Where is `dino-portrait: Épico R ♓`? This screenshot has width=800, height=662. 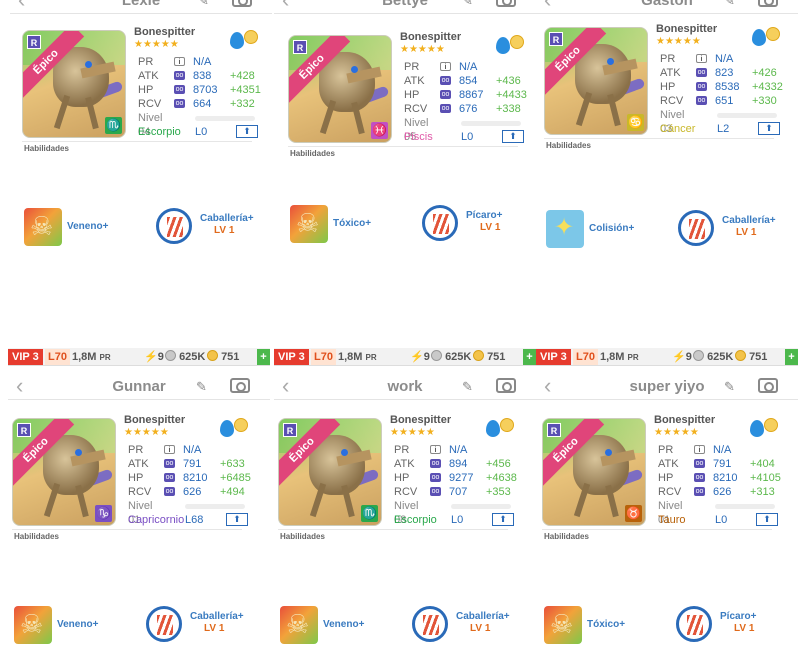 dino-portrait: Épico R ♓ is located at coordinates (340, 89).